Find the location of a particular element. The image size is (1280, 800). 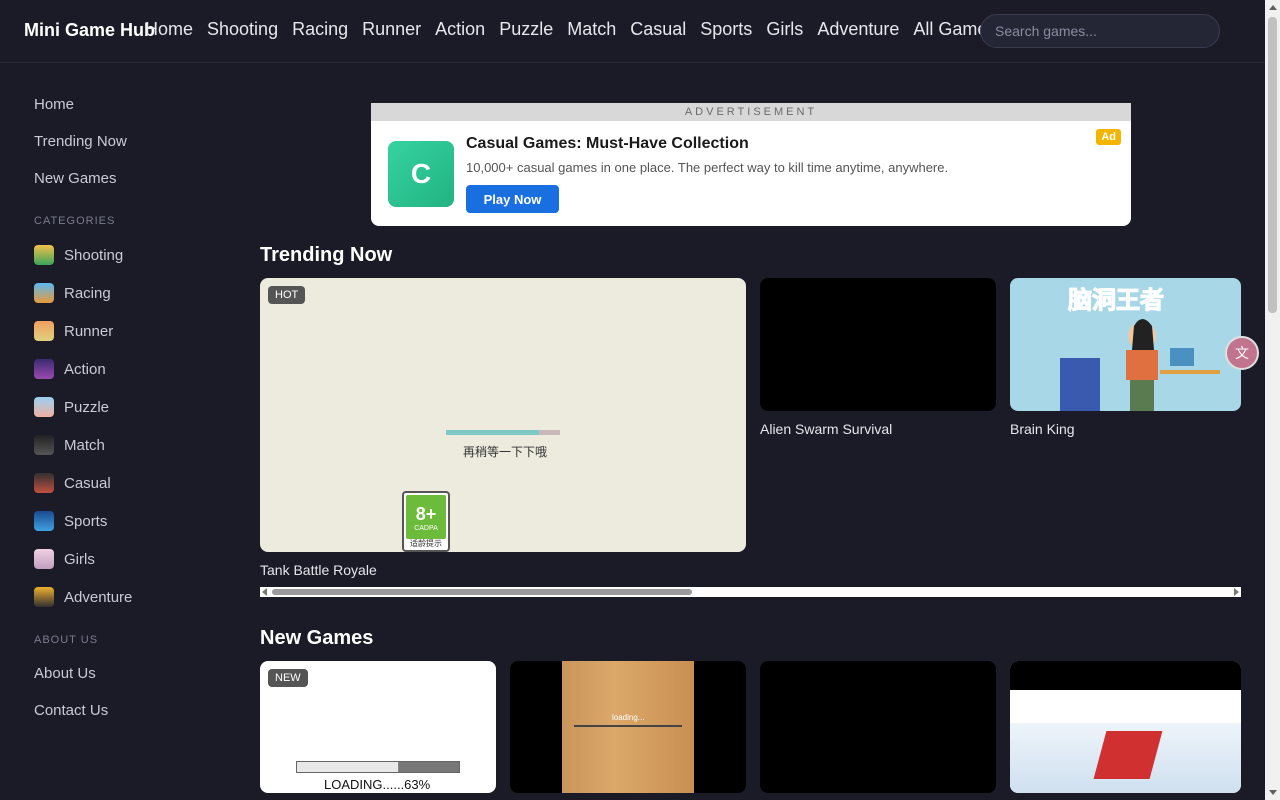

loading-line is located at coordinates (628, 726).